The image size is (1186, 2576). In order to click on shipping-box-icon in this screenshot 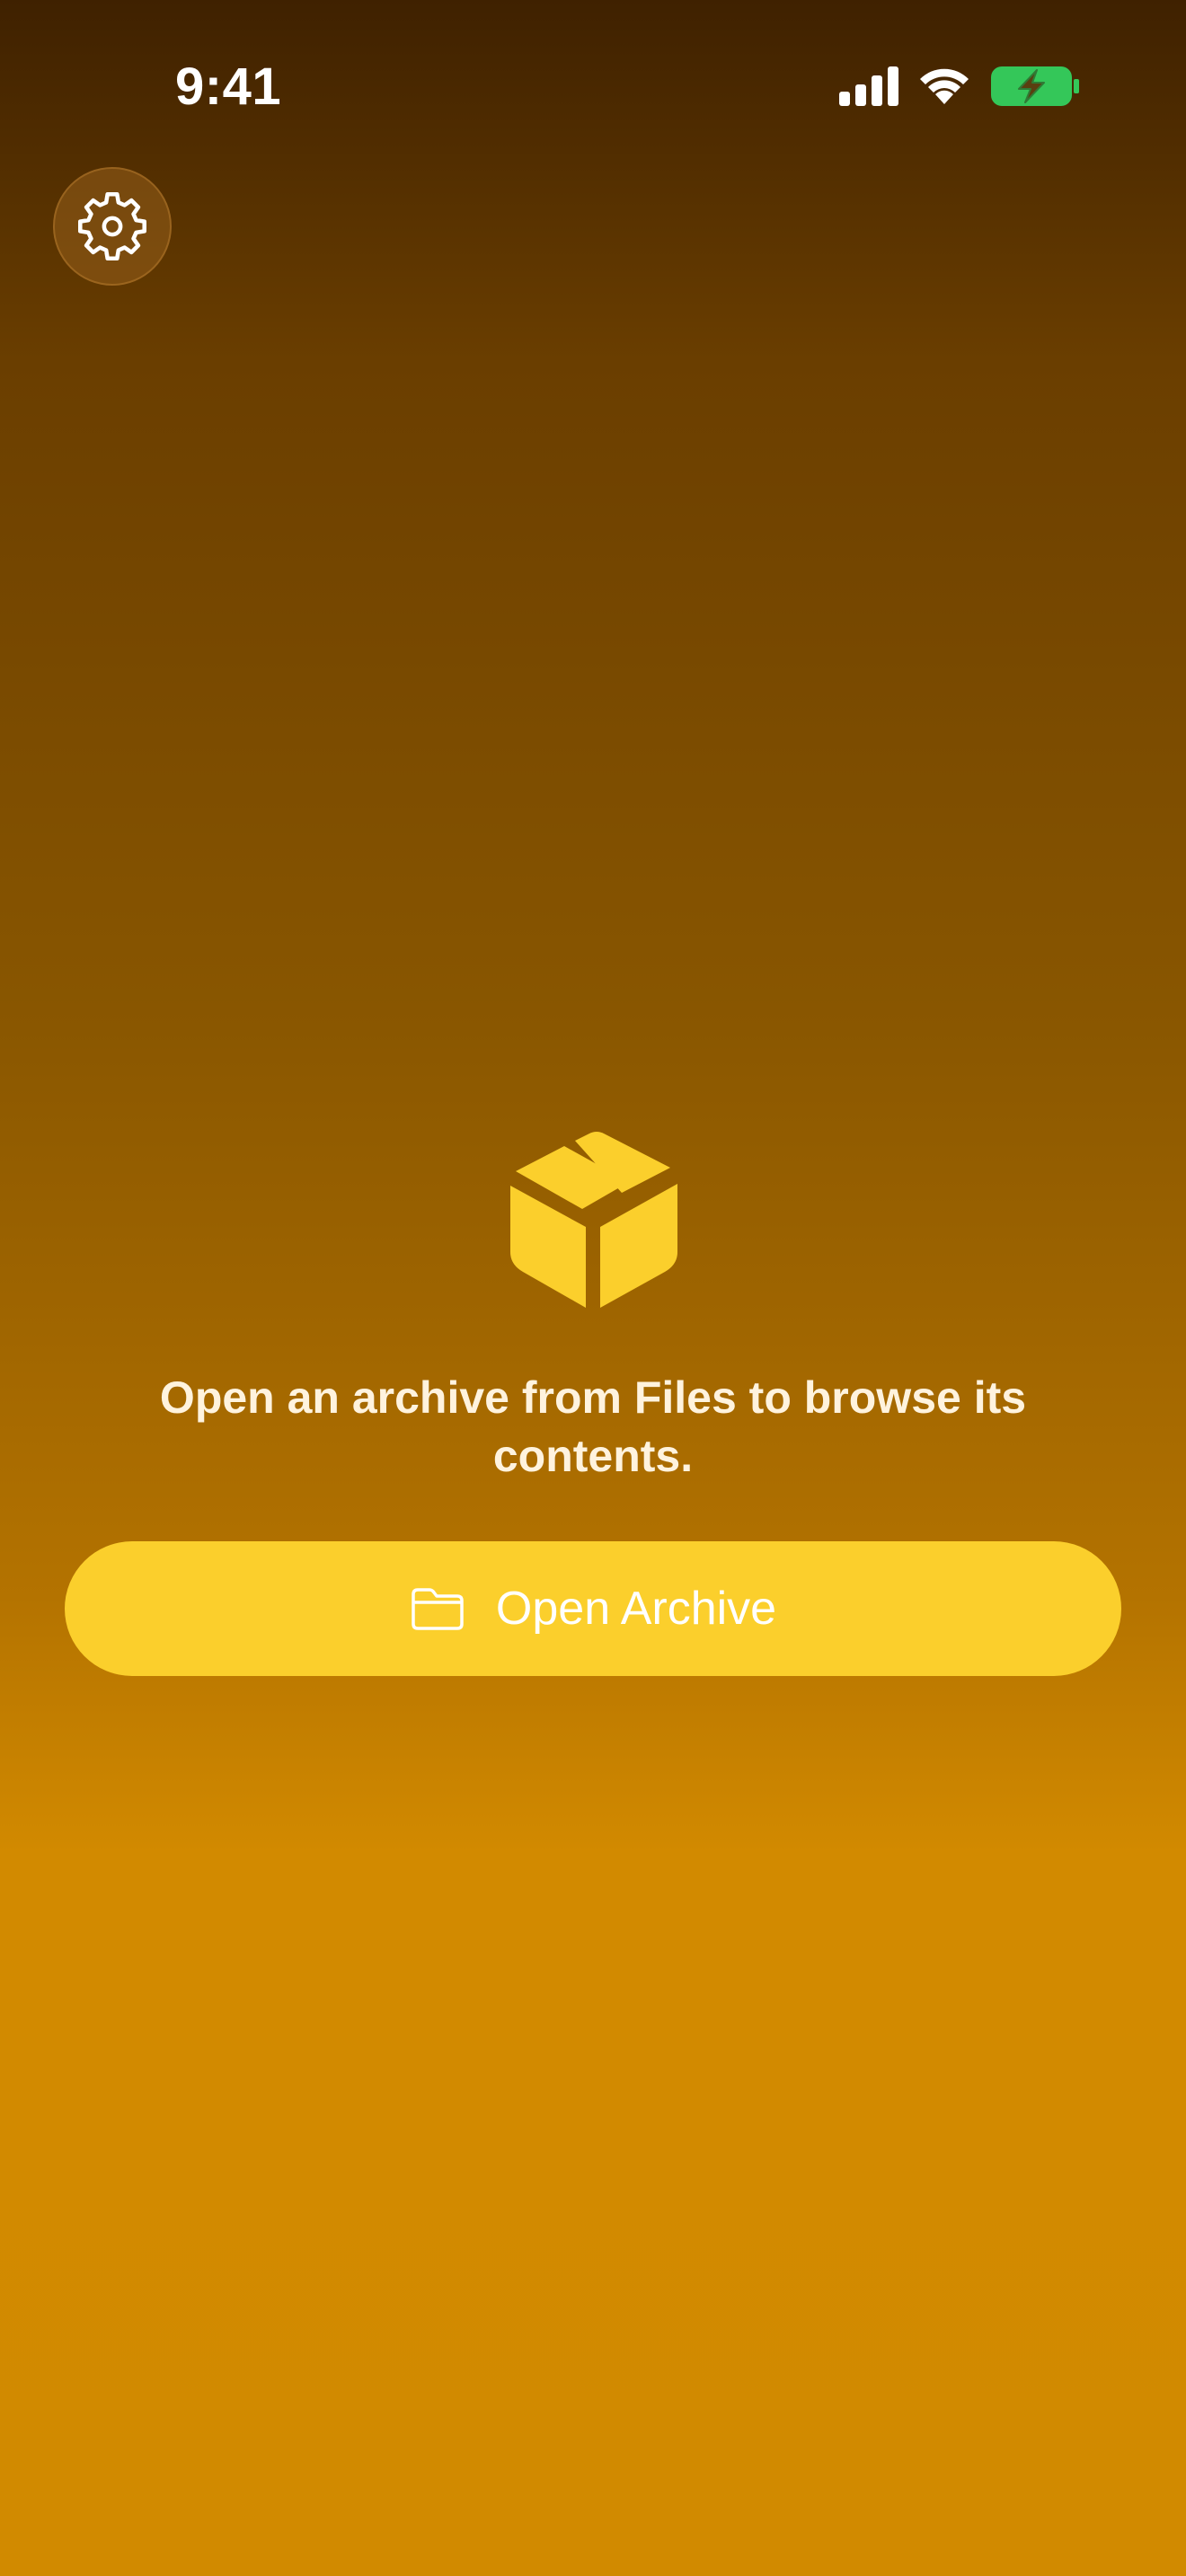, I will do `click(593, 1220)`.